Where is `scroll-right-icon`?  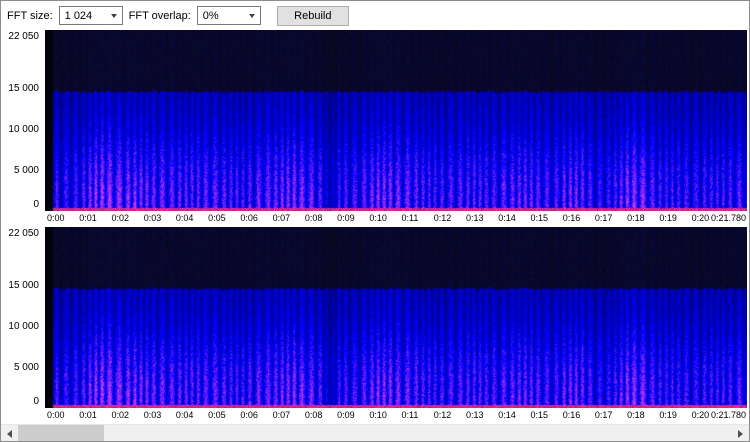 scroll-right-icon is located at coordinates (740, 433).